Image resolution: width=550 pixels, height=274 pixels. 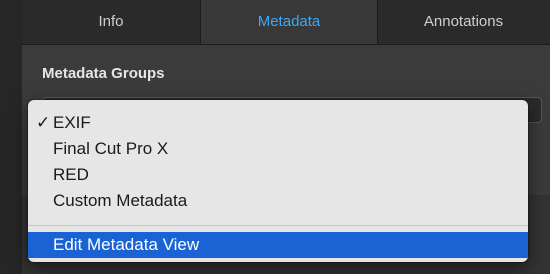 I want to click on menu-item-final-cut-pro-x: Final Cut Pro X, so click(x=278, y=149).